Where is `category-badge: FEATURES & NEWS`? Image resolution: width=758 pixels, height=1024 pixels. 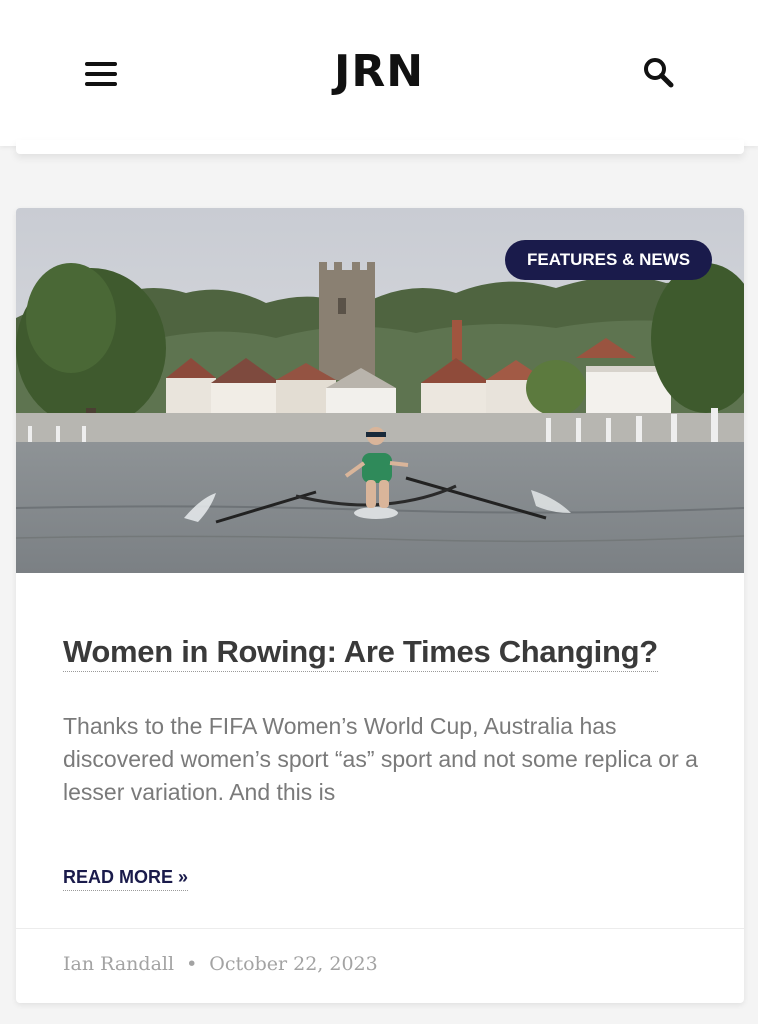
category-badge: FEATURES & NEWS is located at coordinates (609, 260).